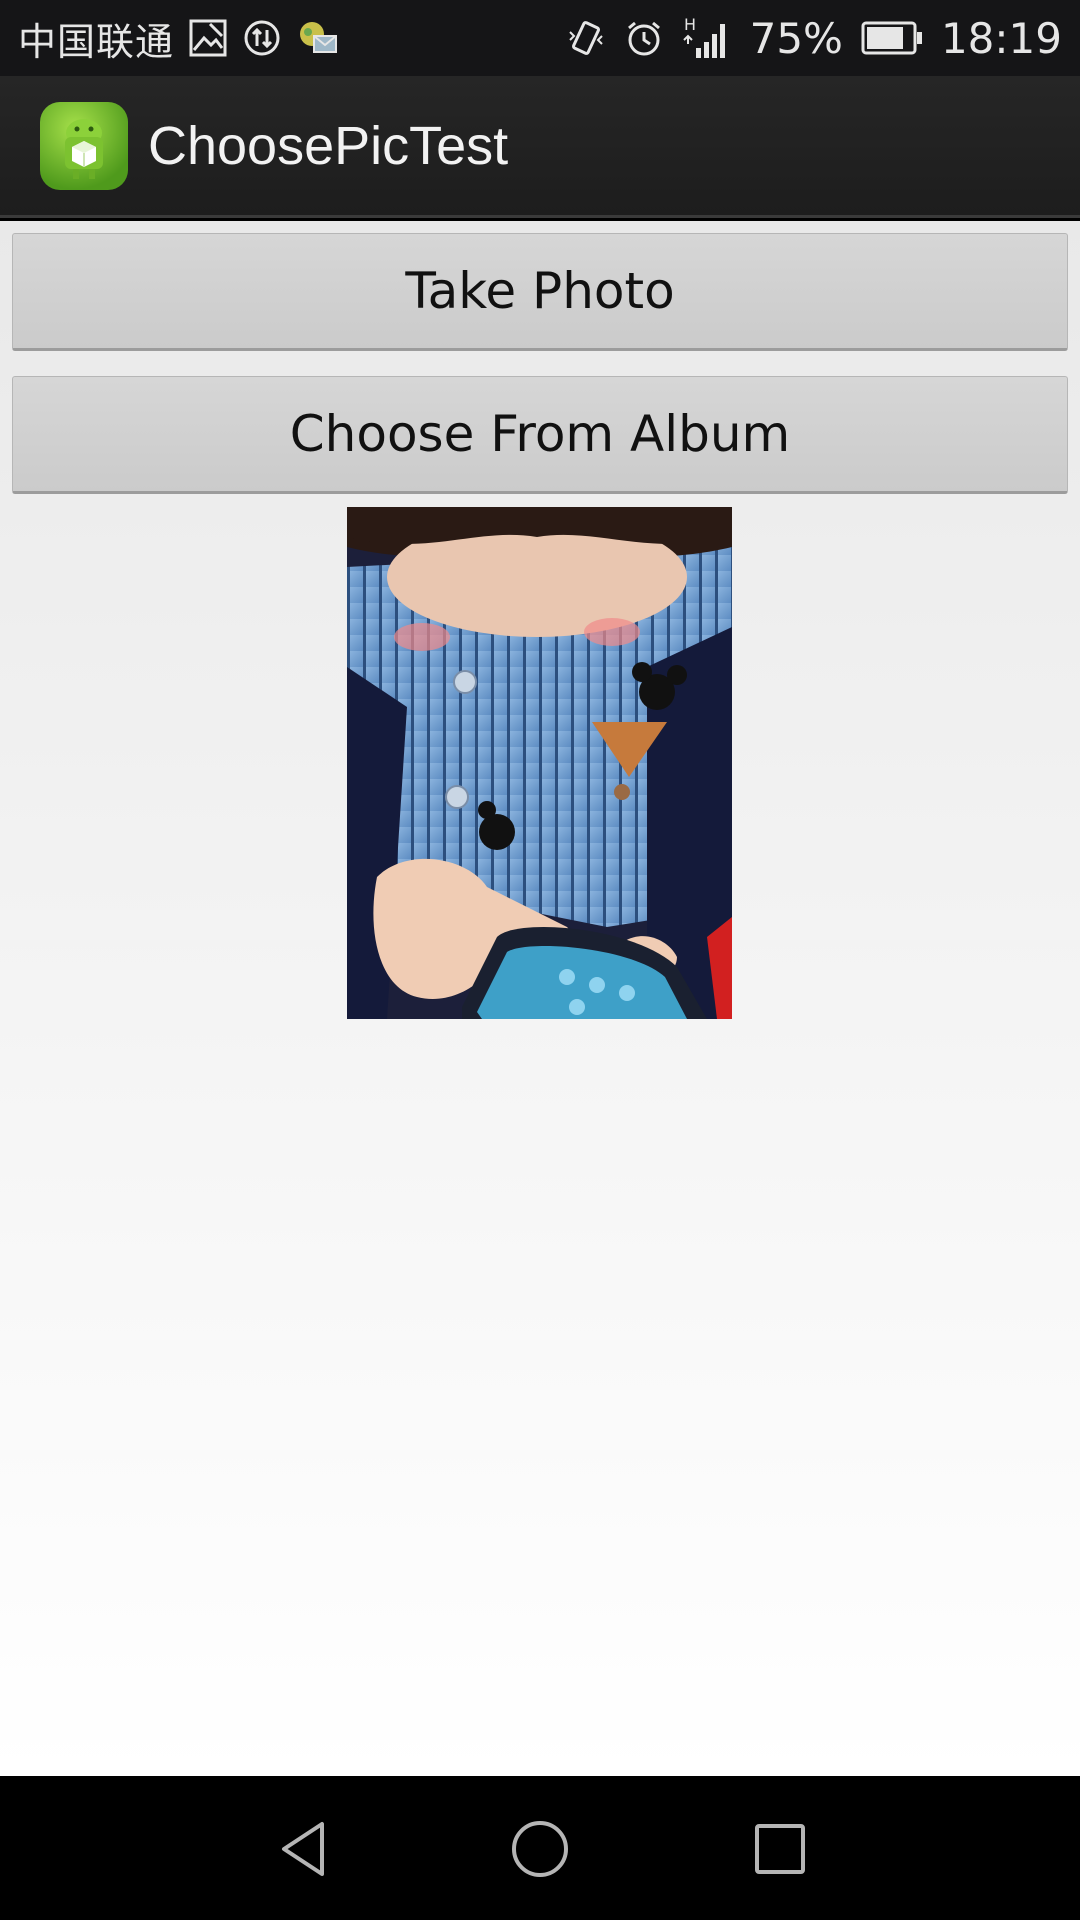  Describe the element at coordinates (586, 38) in the screenshot. I see `vibrate-icon` at that location.